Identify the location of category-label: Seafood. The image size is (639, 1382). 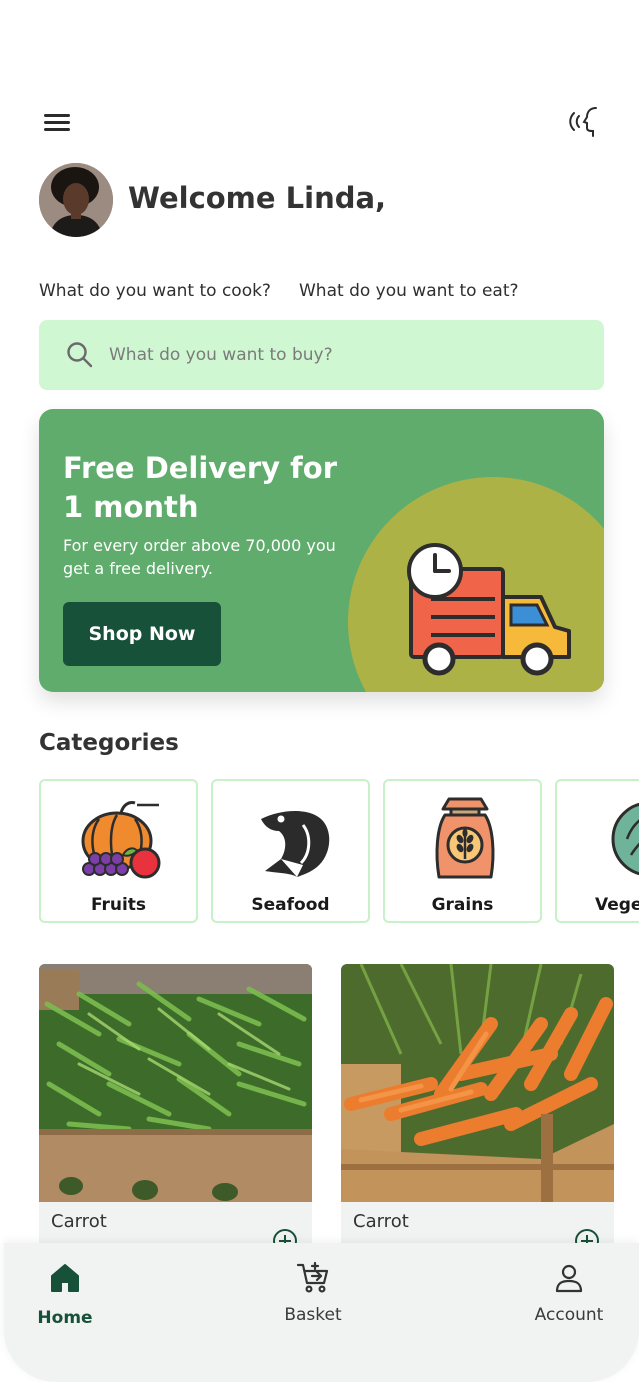
(290, 905).